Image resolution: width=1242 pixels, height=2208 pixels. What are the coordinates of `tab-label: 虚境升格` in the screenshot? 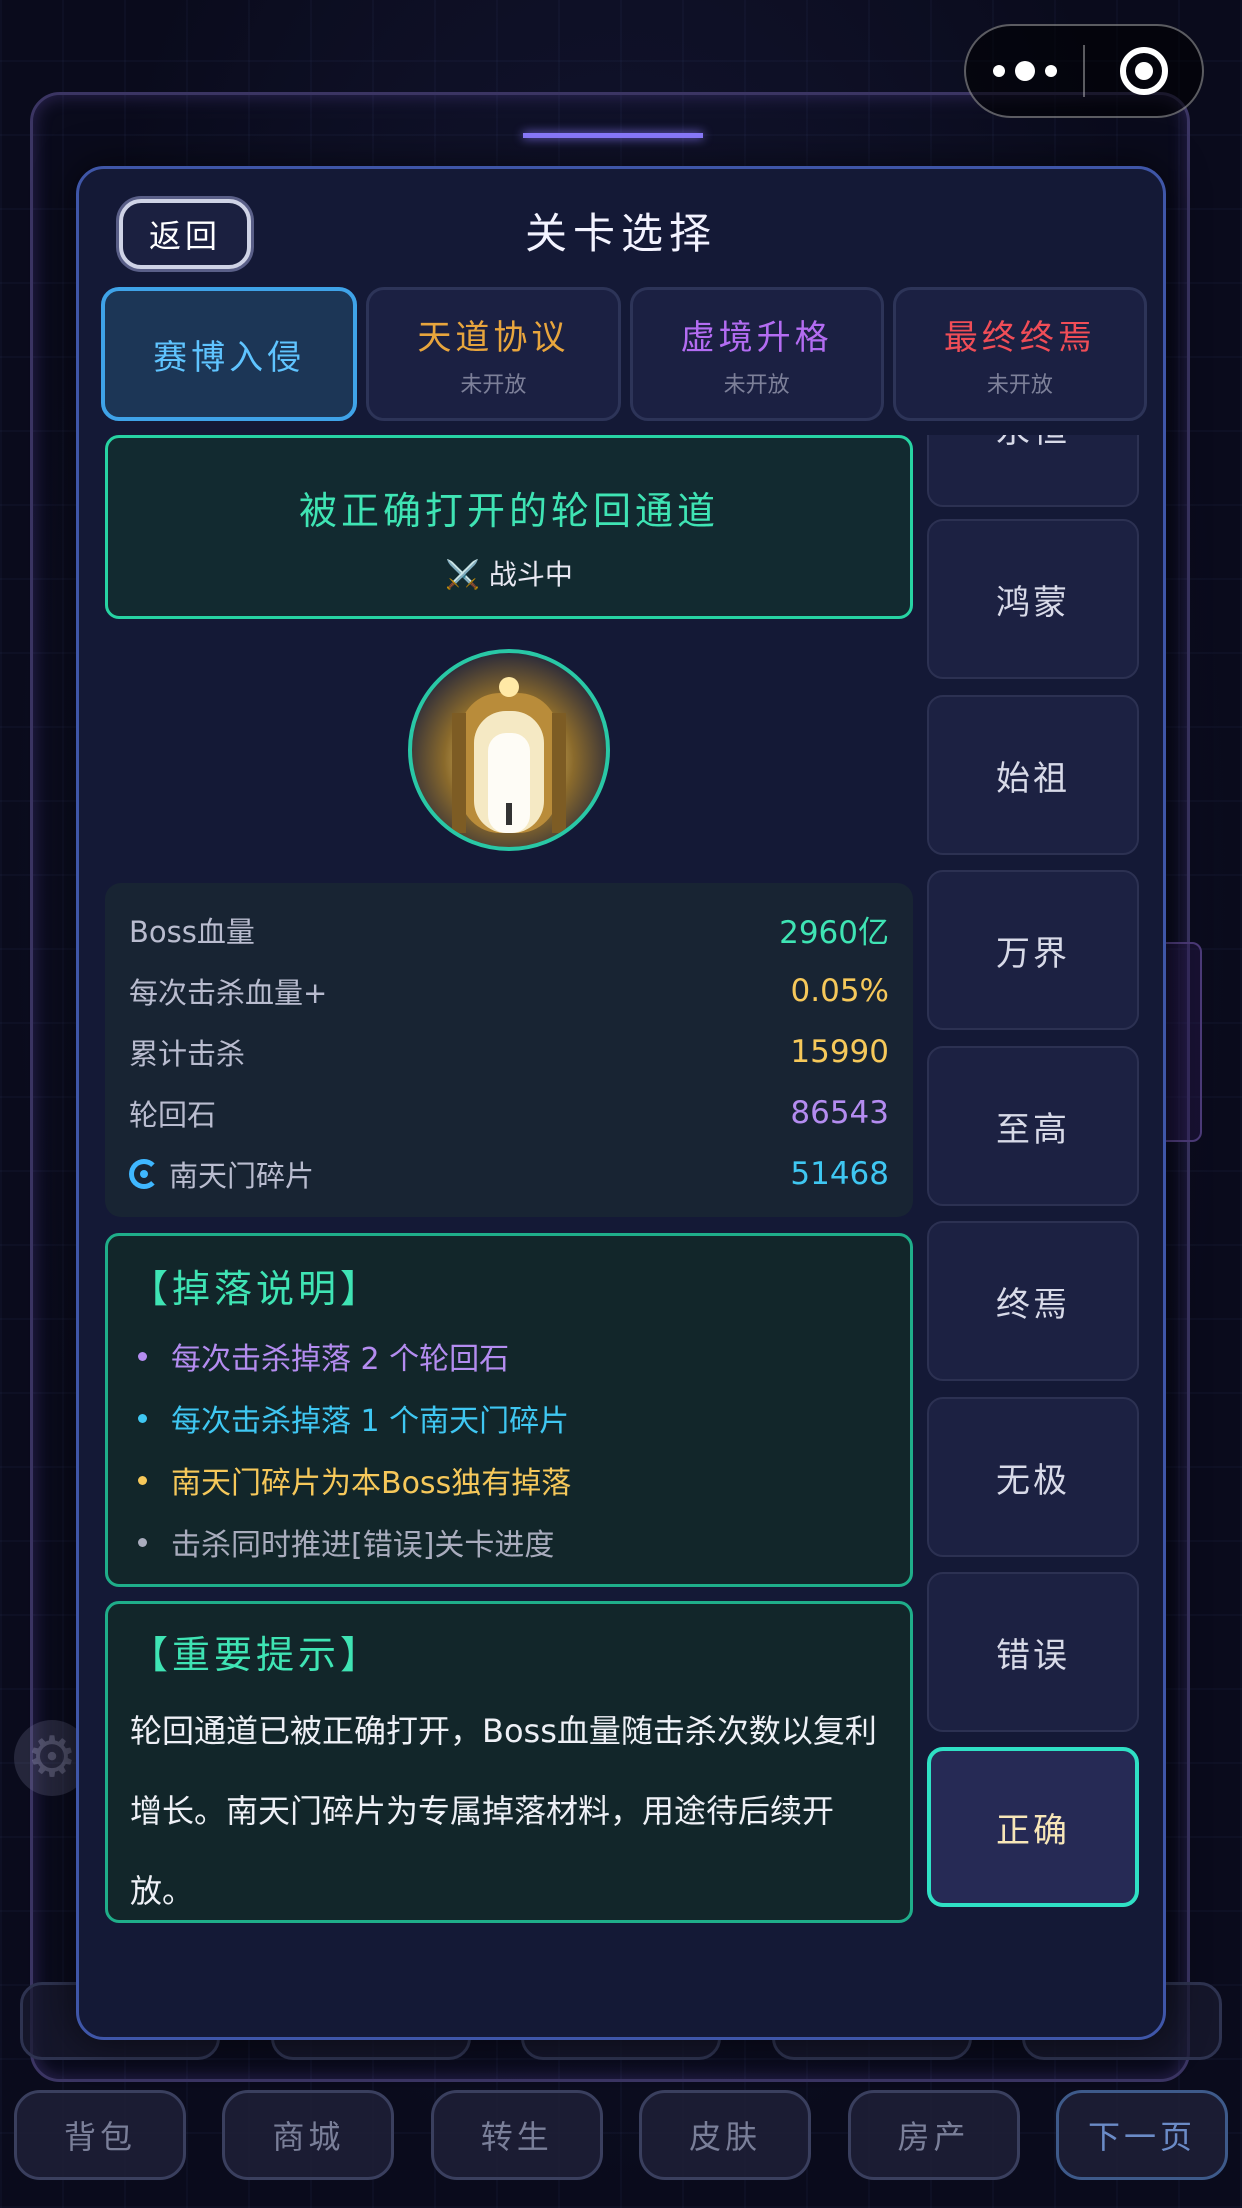 It's located at (756, 337).